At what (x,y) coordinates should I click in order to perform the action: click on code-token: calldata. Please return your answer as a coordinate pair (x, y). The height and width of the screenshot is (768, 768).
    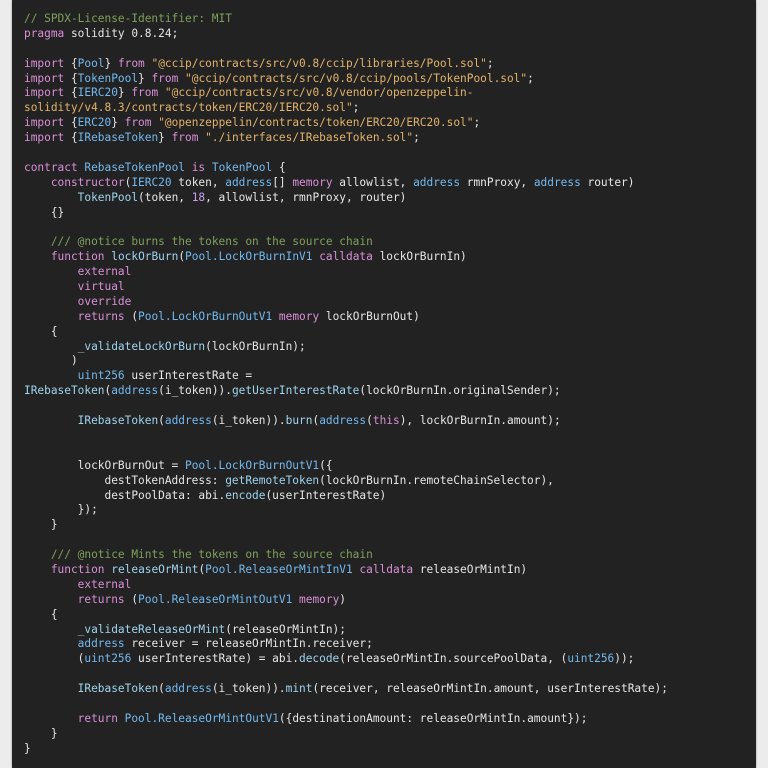
    Looking at the image, I should click on (346, 257).